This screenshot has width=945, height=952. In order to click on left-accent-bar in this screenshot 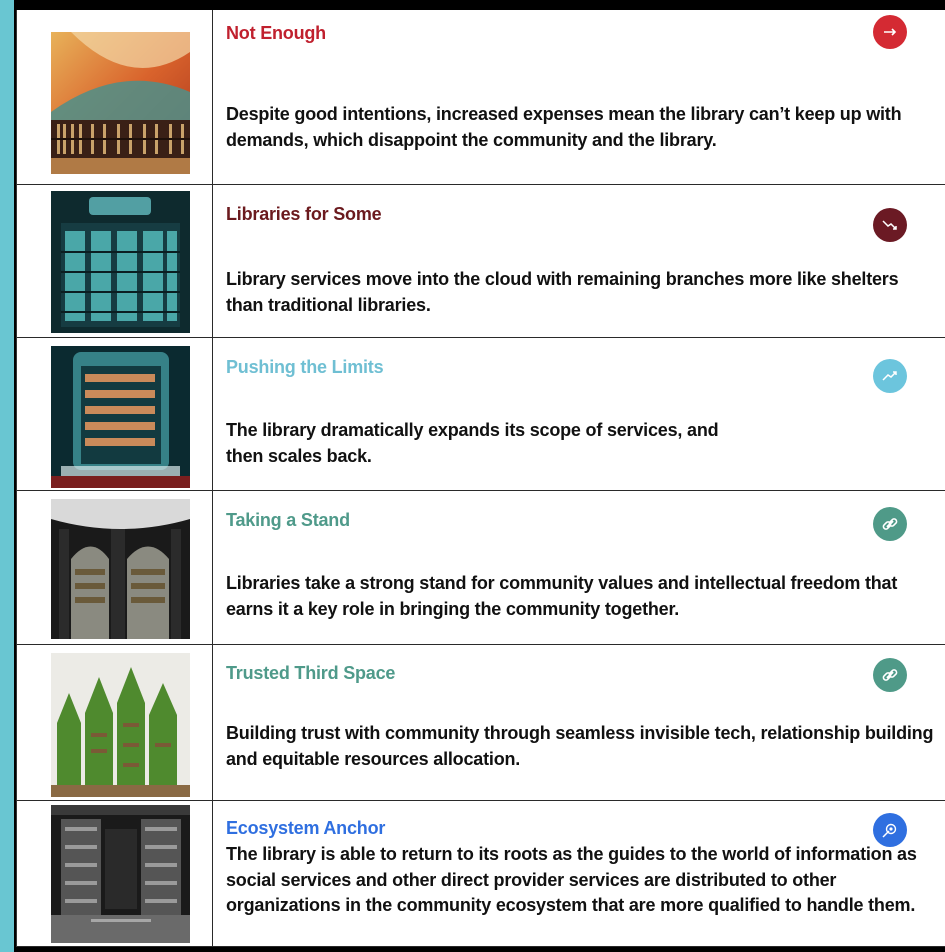, I will do `click(7, 476)`.